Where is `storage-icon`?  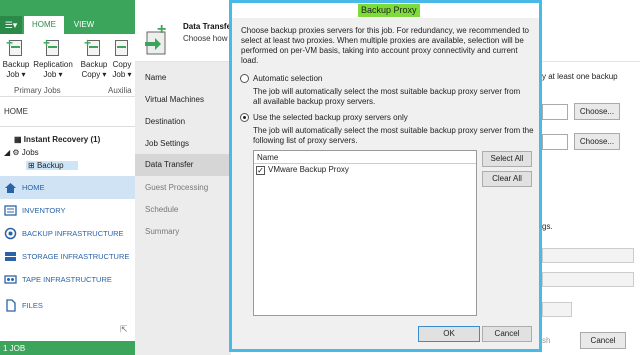
storage-icon is located at coordinates (10, 256).